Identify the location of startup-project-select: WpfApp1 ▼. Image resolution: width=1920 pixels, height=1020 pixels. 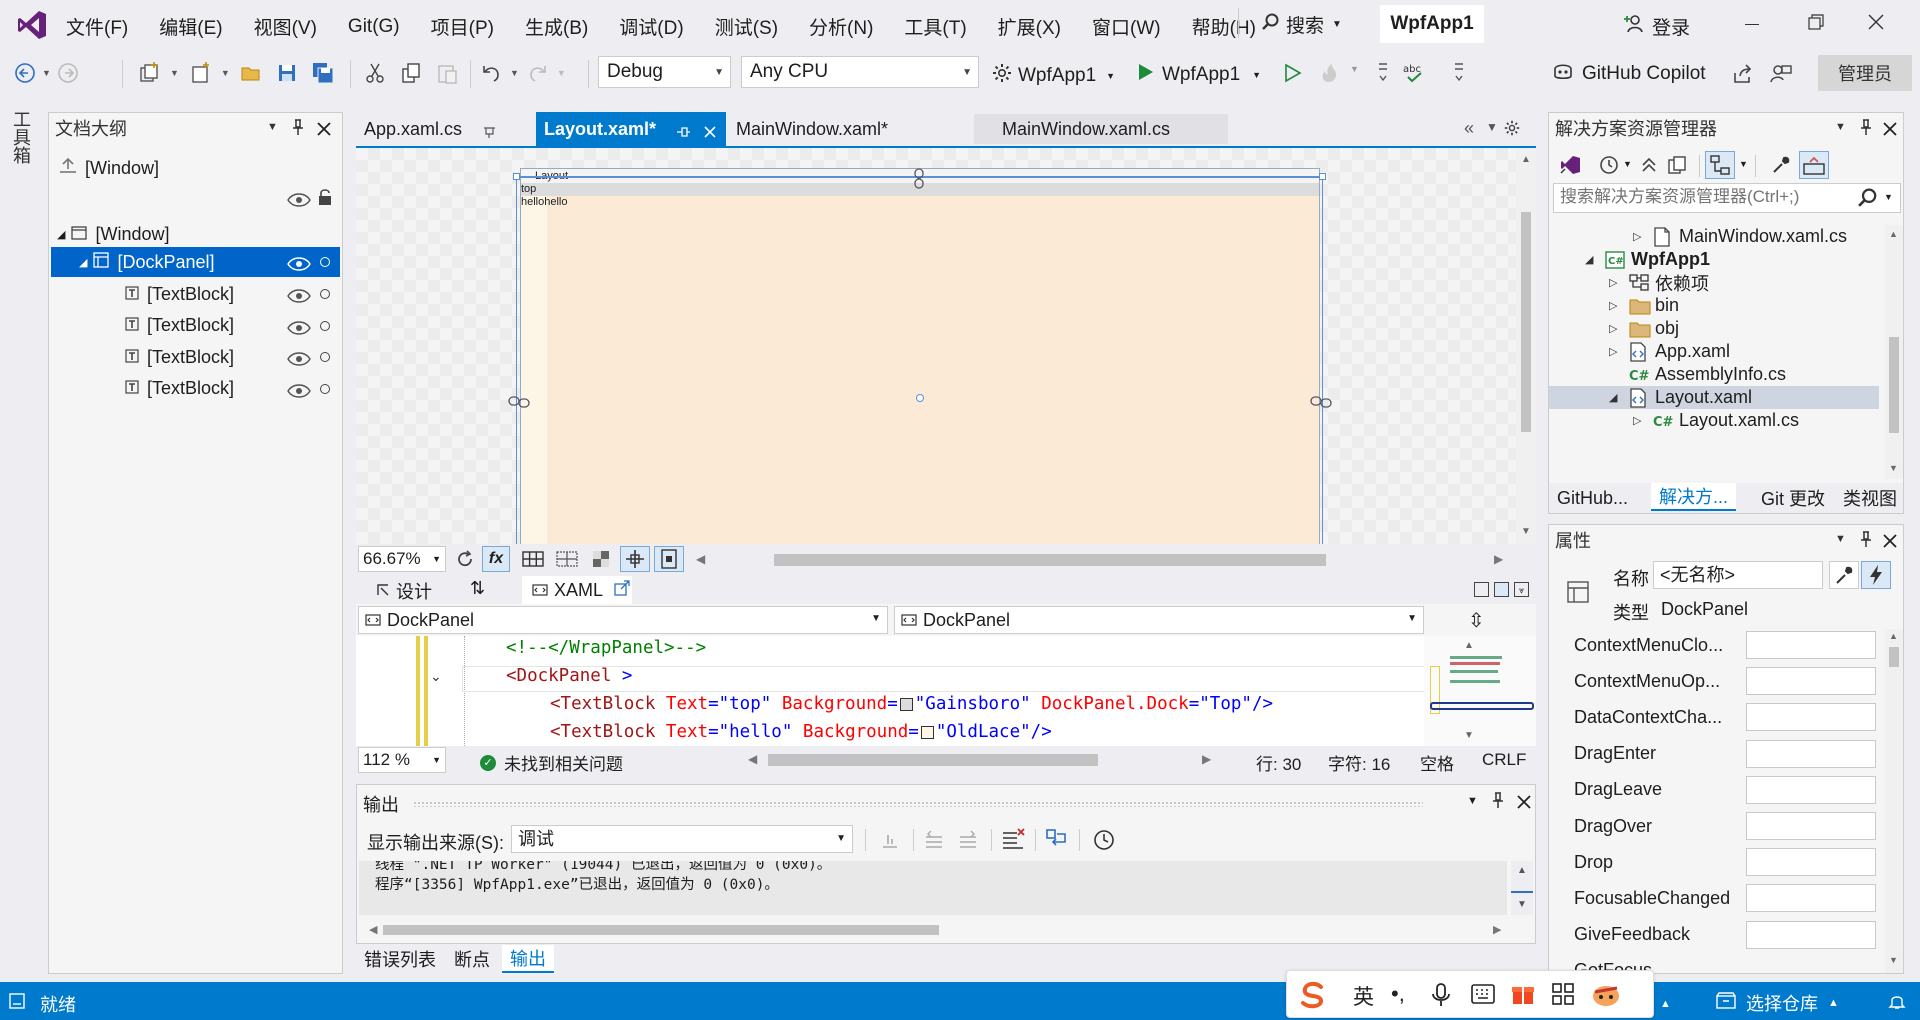
(1053, 76).